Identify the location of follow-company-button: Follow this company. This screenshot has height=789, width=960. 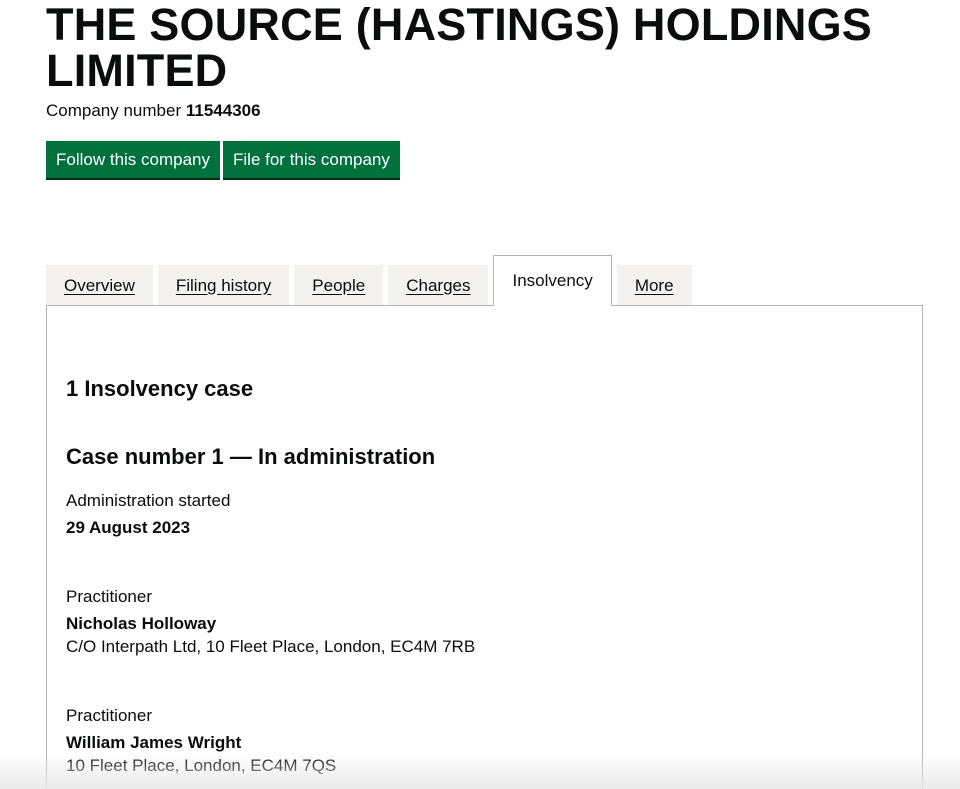
(133, 159).